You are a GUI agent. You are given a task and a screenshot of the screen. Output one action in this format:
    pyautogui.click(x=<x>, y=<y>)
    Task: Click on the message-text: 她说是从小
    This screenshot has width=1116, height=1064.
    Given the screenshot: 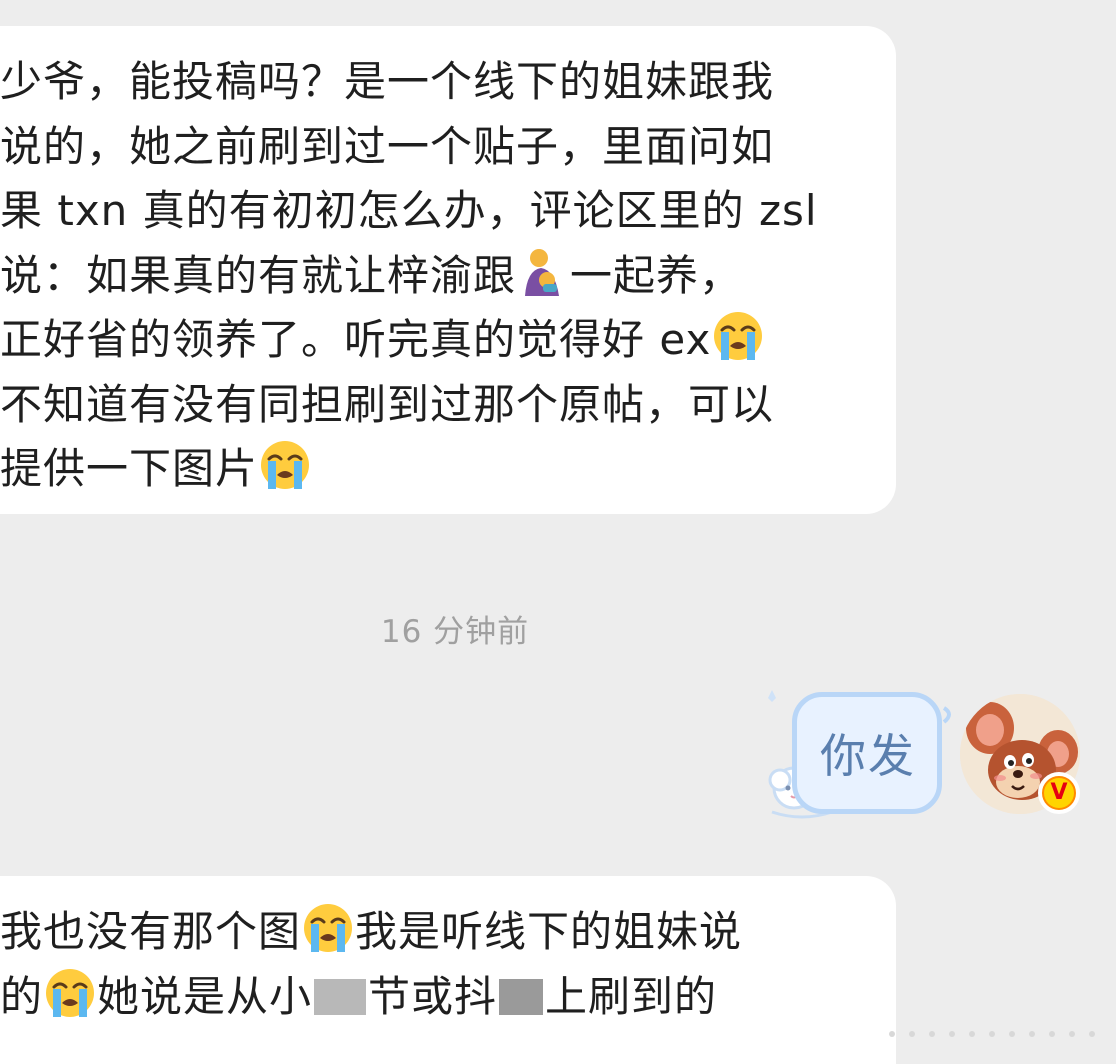 What is the action you would take?
    pyautogui.click(x=205, y=996)
    